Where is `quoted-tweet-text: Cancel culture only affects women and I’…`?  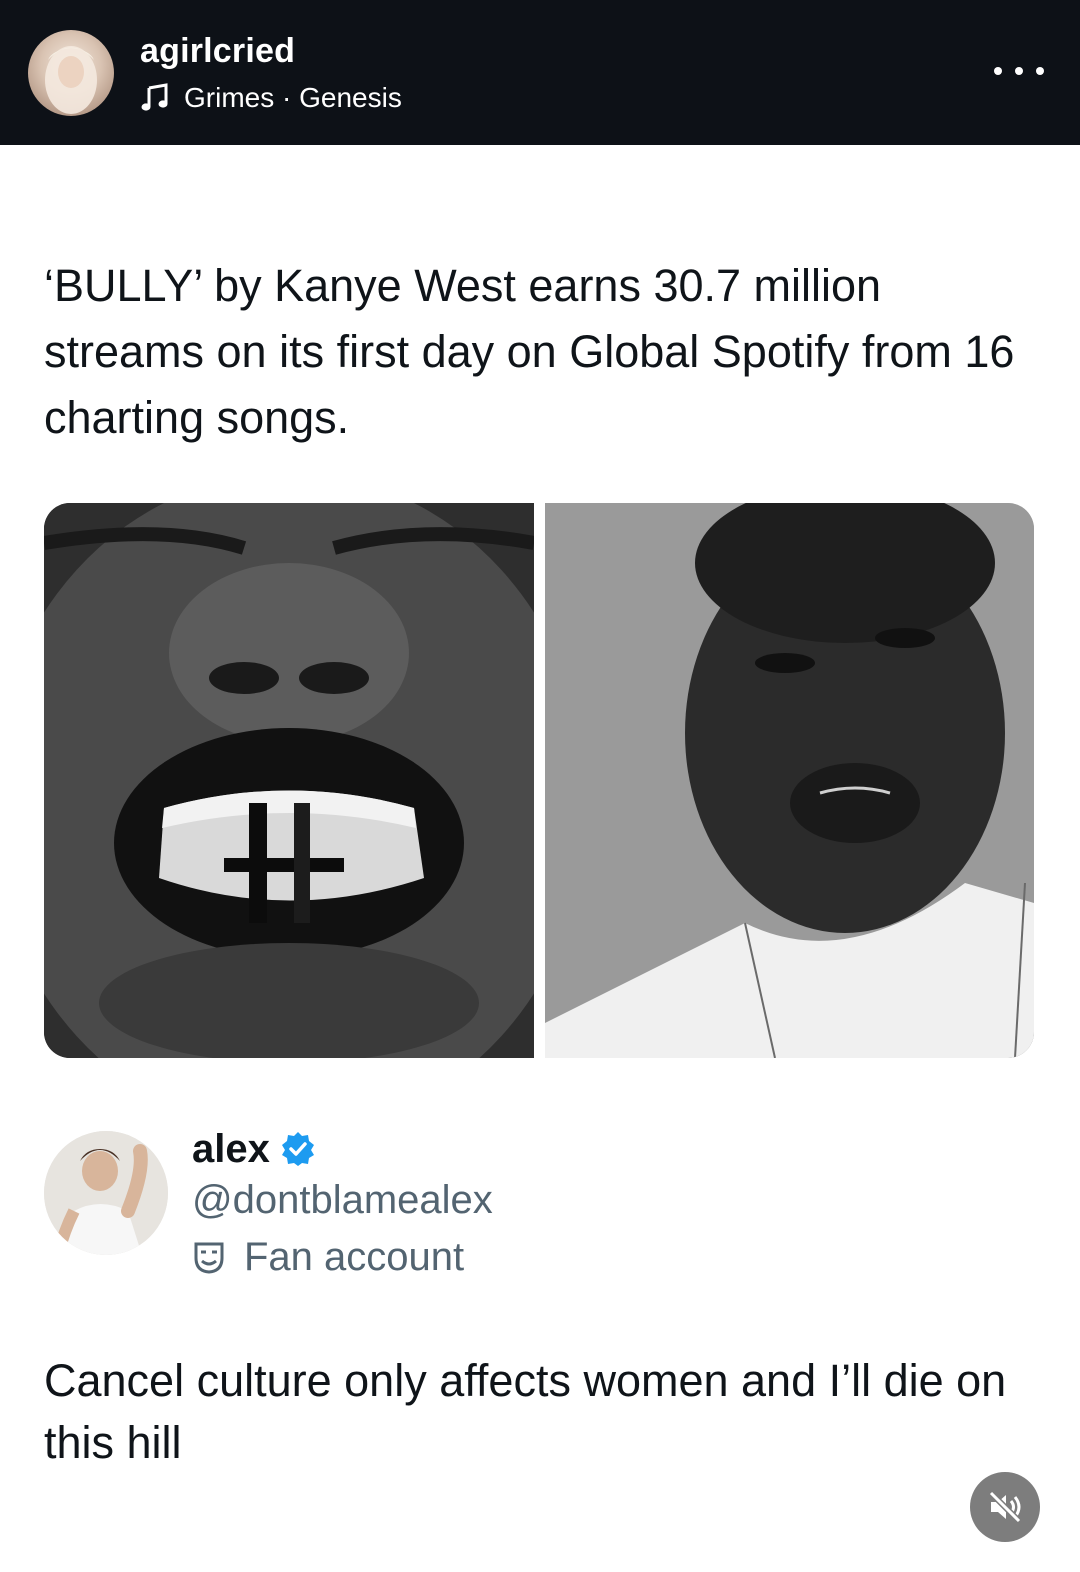
quoted-tweet-text: Cancel culture only affects women and I’… is located at coordinates (525, 1411).